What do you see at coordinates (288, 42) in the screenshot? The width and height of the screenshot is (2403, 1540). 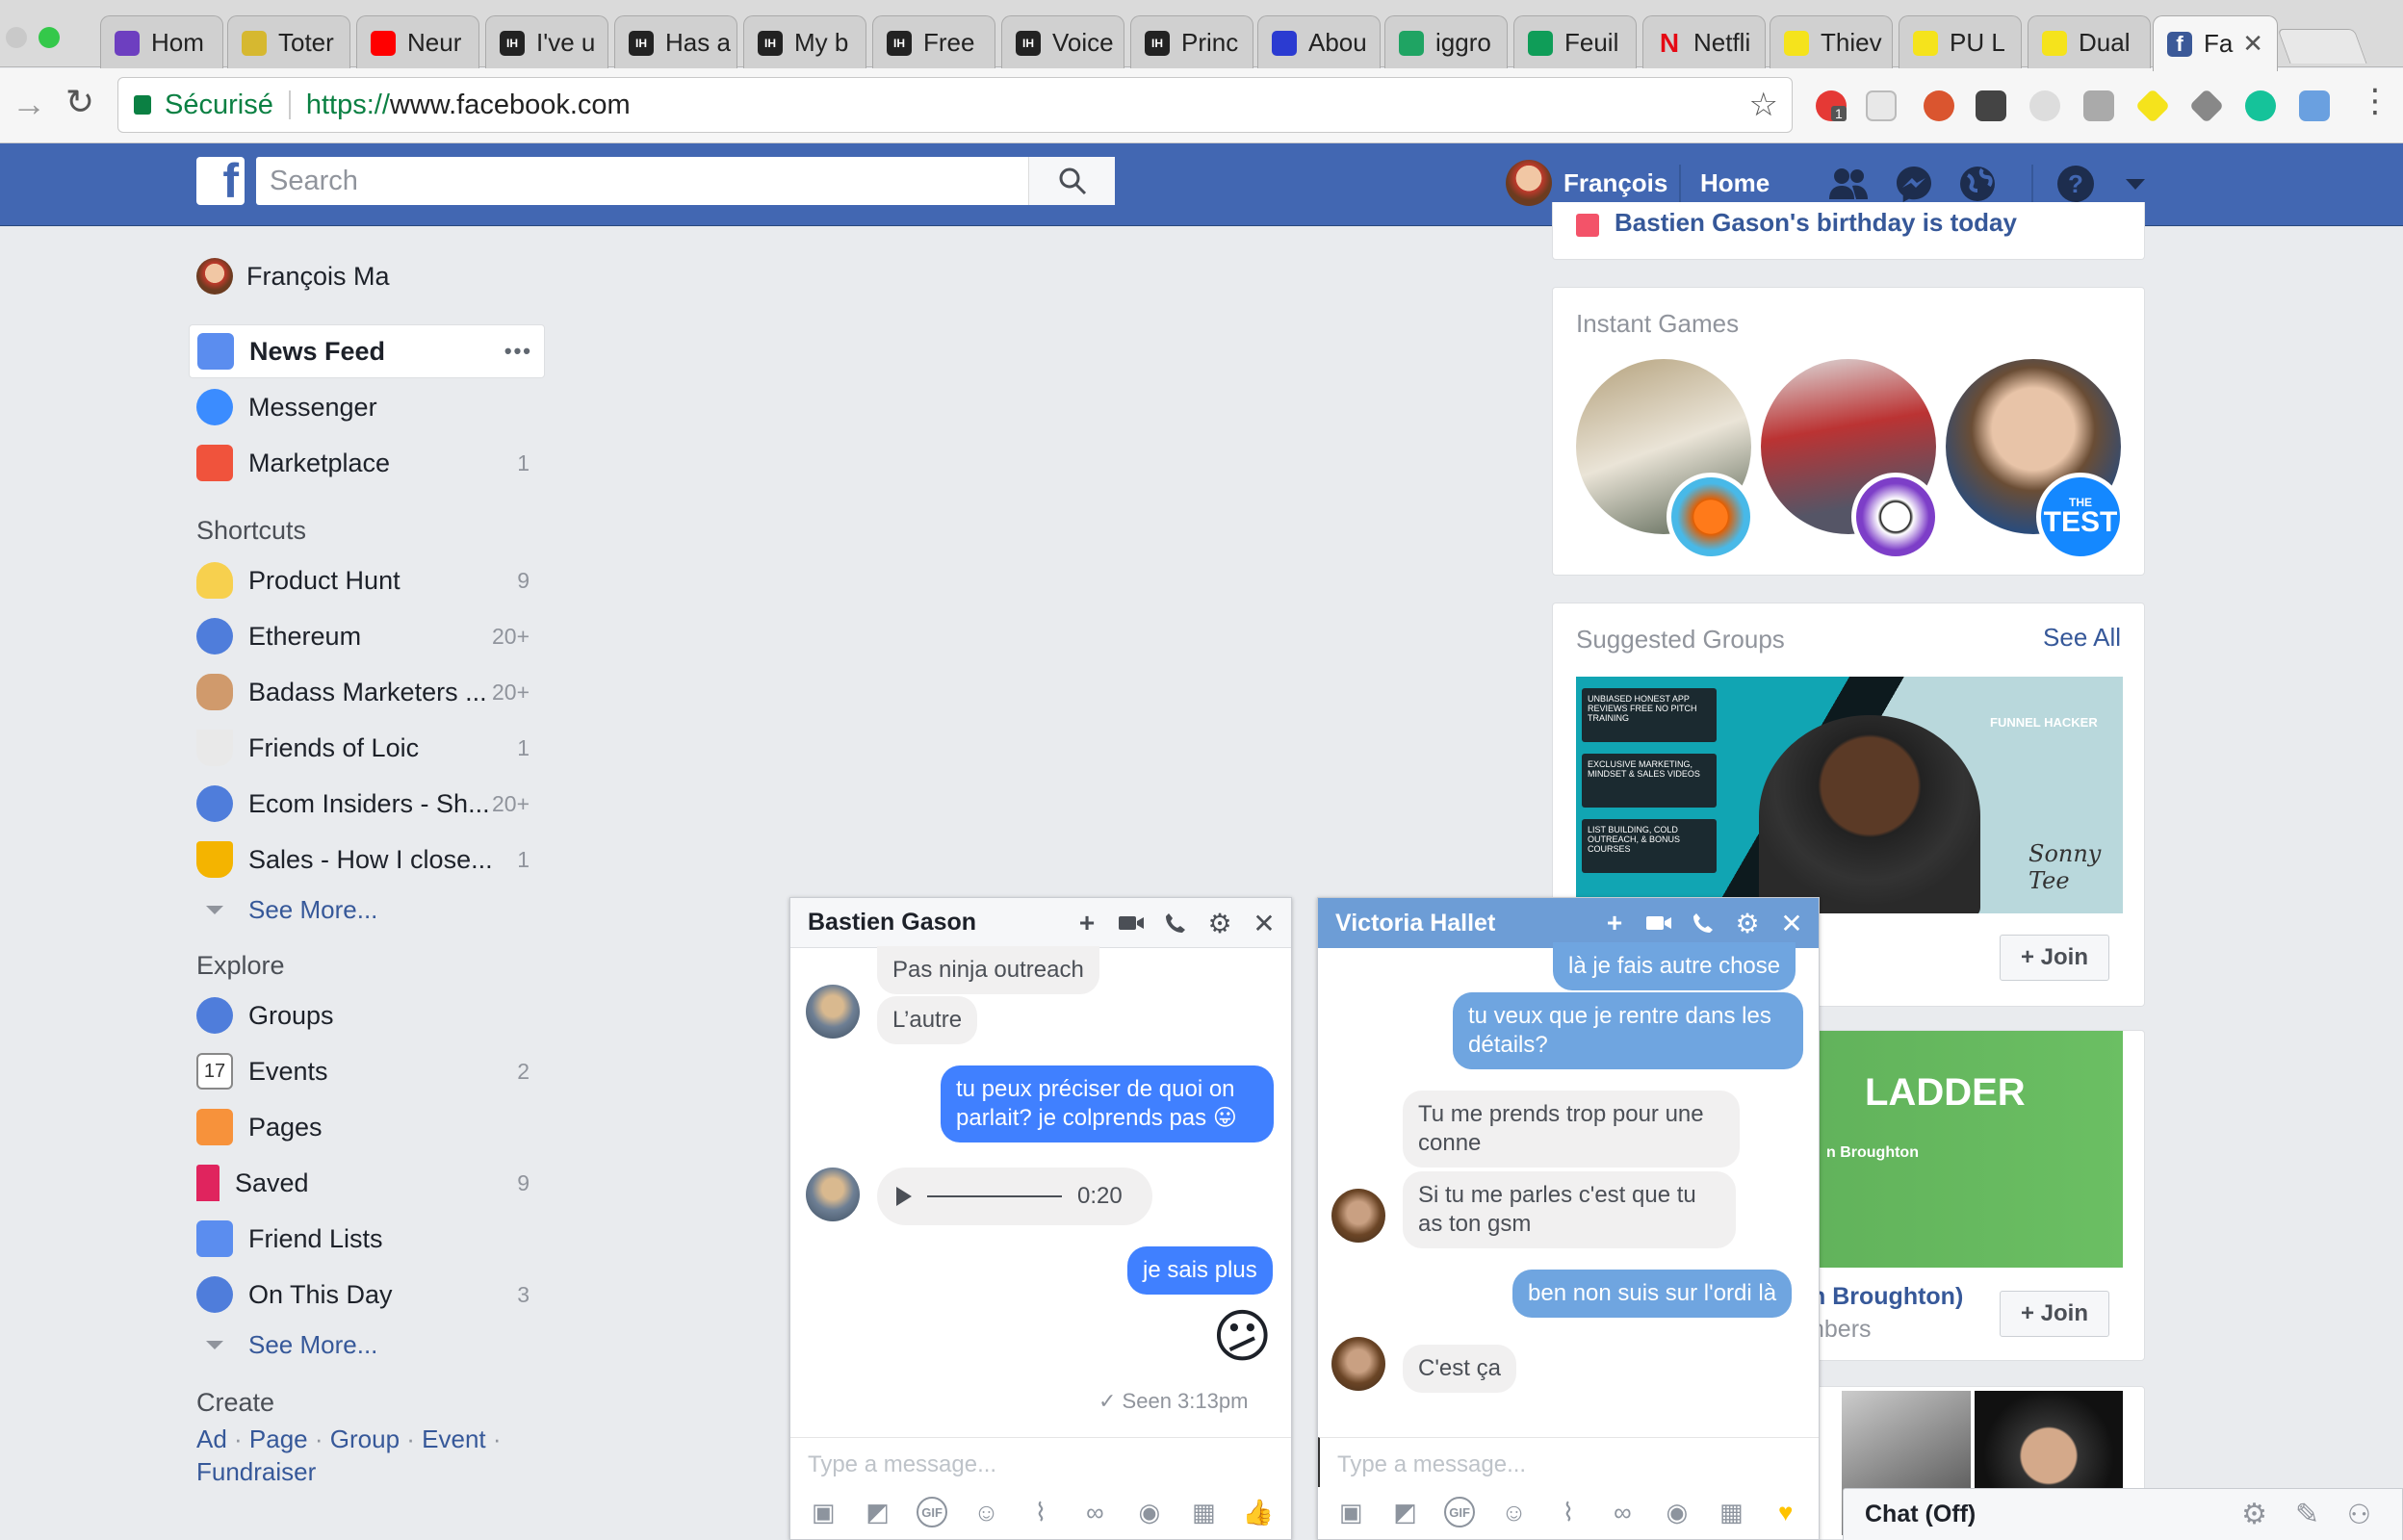 I see `browser-tab: Toter` at bounding box center [288, 42].